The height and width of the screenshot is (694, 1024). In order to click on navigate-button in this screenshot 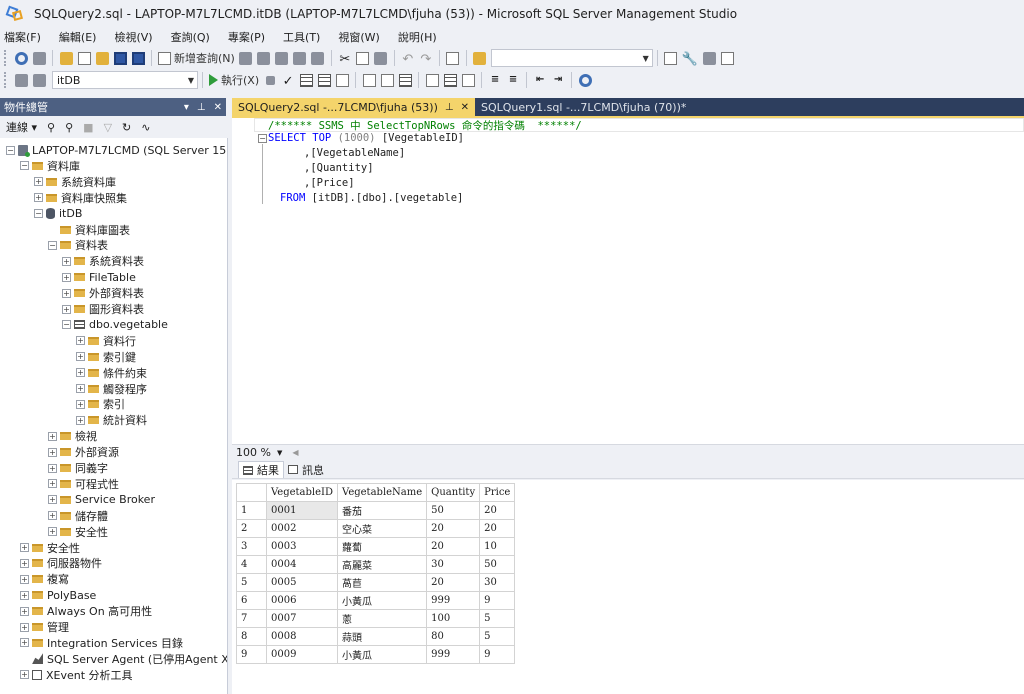, I will do `click(453, 58)`.